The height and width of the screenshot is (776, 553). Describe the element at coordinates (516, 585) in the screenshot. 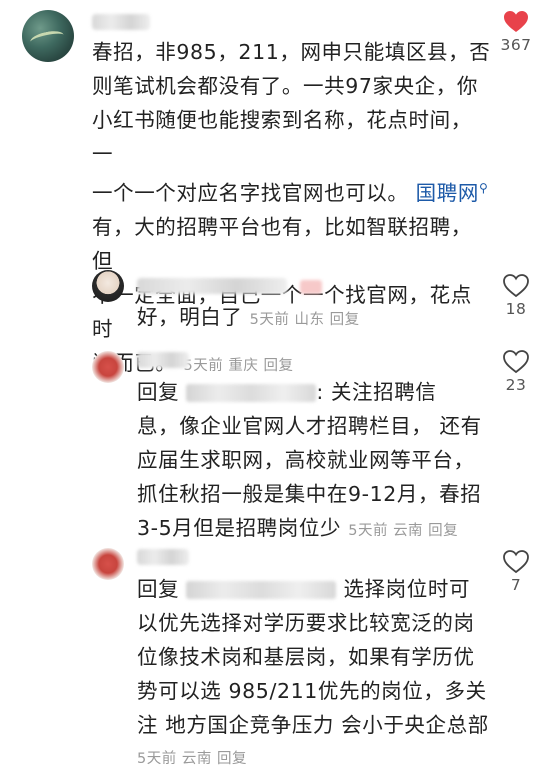

I see `like-count: 7` at that location.